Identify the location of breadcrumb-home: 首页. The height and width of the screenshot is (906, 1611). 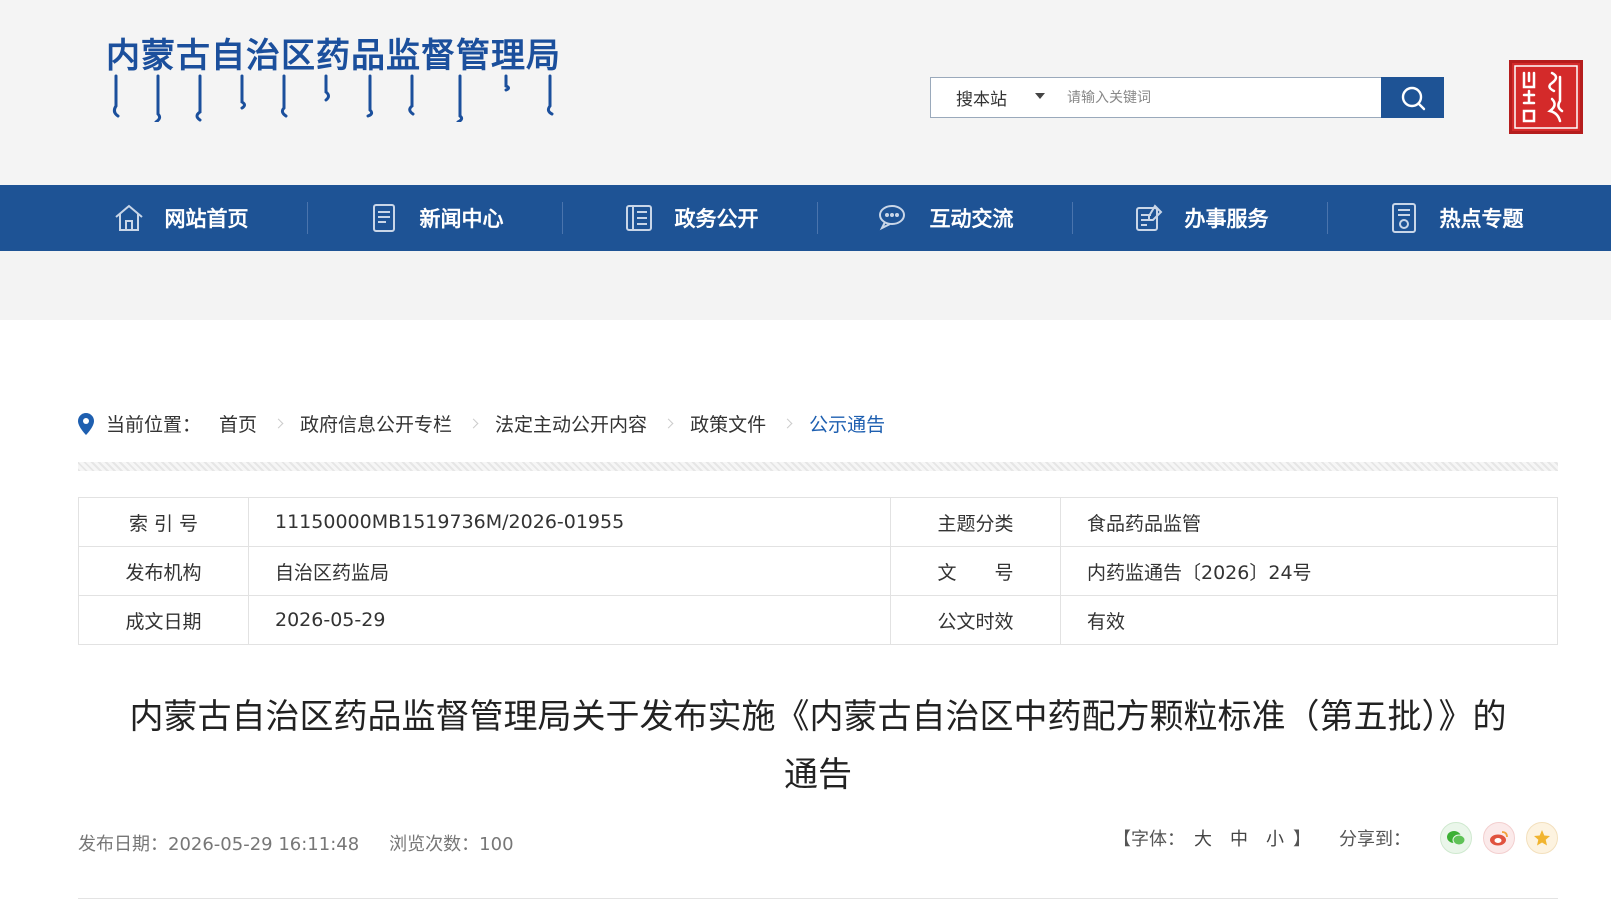
(238, 423).